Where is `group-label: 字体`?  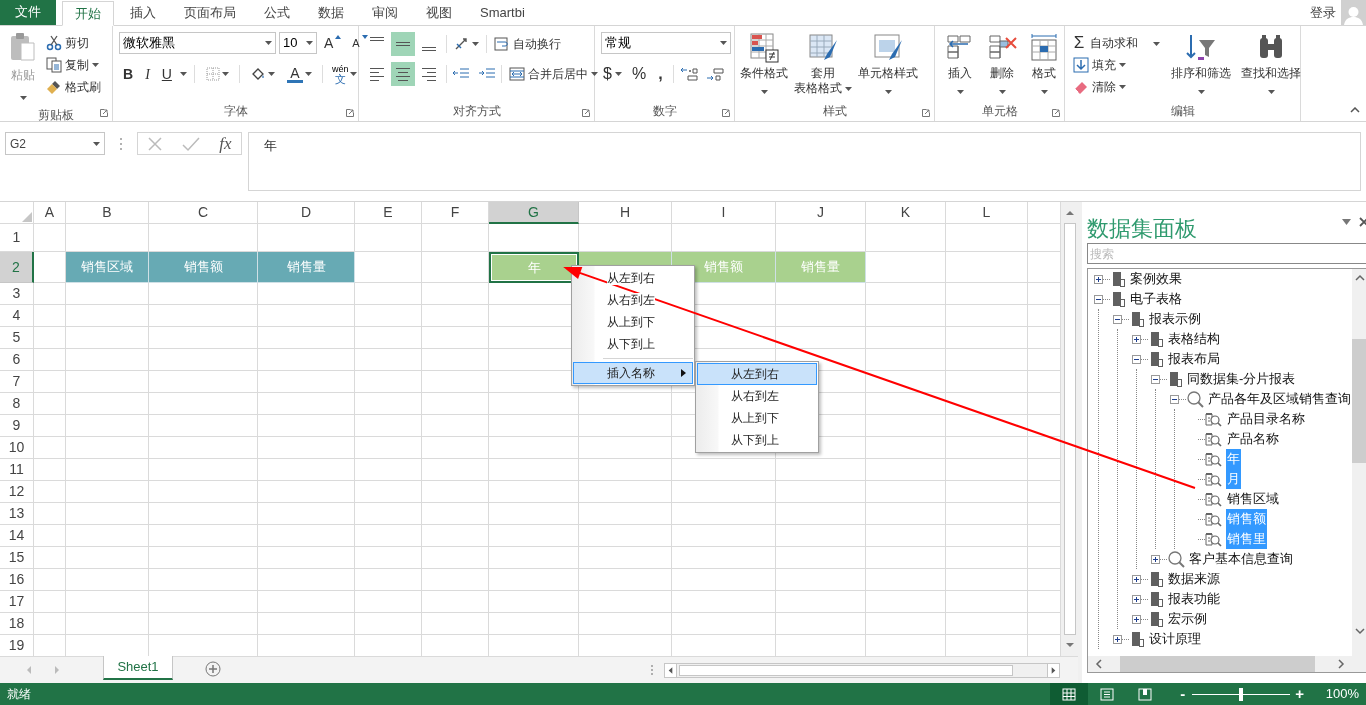 group-label: 字体 is located at coordinates (235, 111).